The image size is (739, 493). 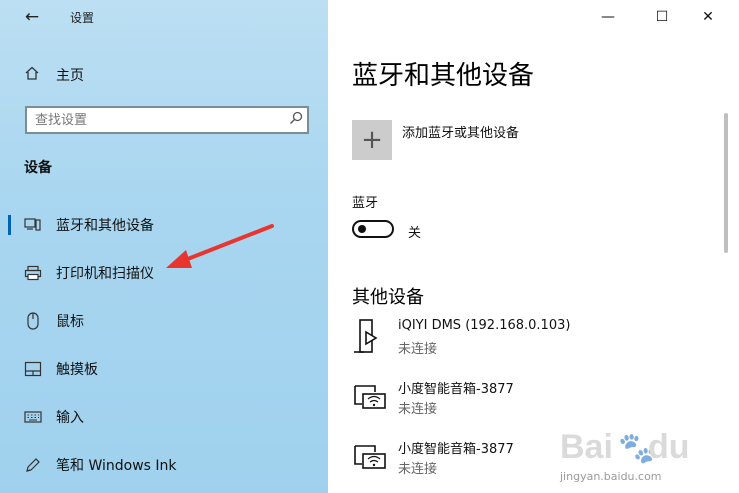 I want to click on app-title: 设置, so click(x=82, y=18).